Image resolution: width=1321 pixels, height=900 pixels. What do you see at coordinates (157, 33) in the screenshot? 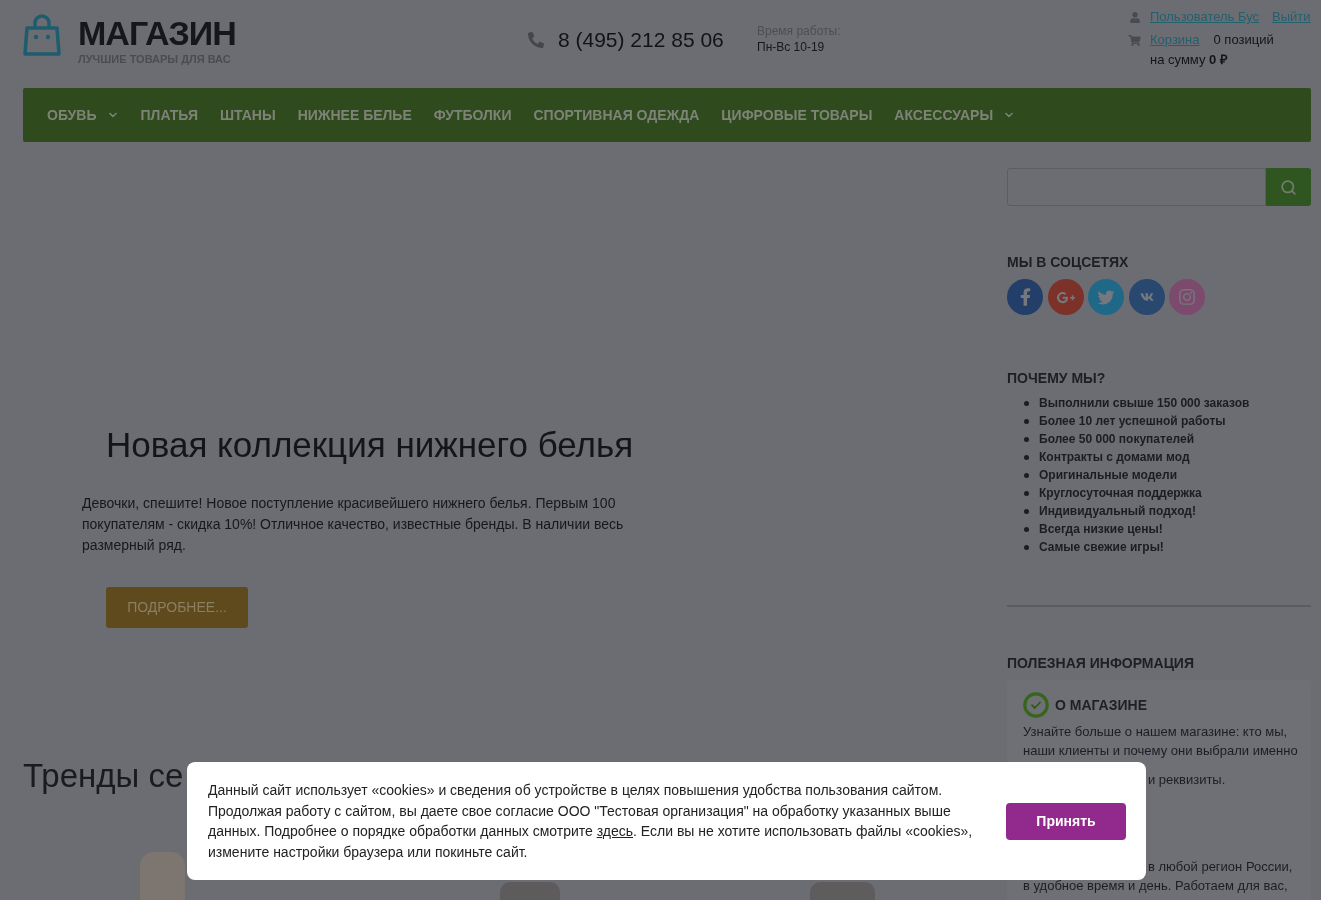
I see `logo-title: МАГАЗИН` at bounding box center [157, 33].